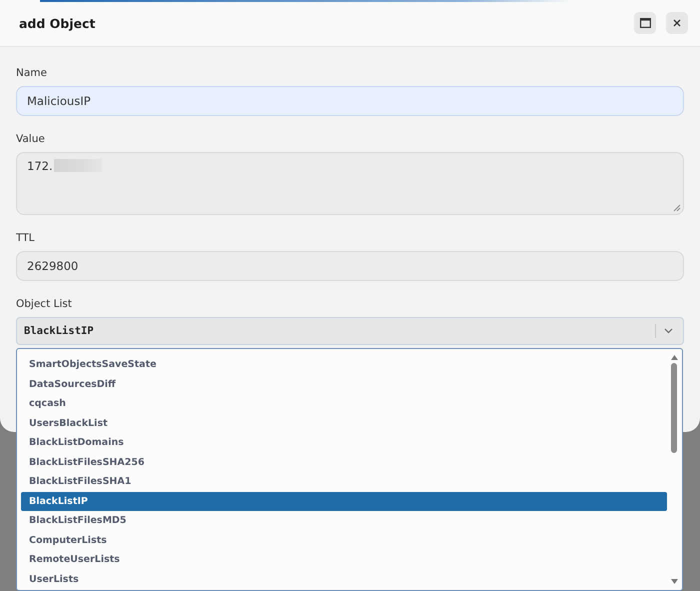 The image size is (700, 591). I want to click on list-option: BlackListIP, so click(344, 501).